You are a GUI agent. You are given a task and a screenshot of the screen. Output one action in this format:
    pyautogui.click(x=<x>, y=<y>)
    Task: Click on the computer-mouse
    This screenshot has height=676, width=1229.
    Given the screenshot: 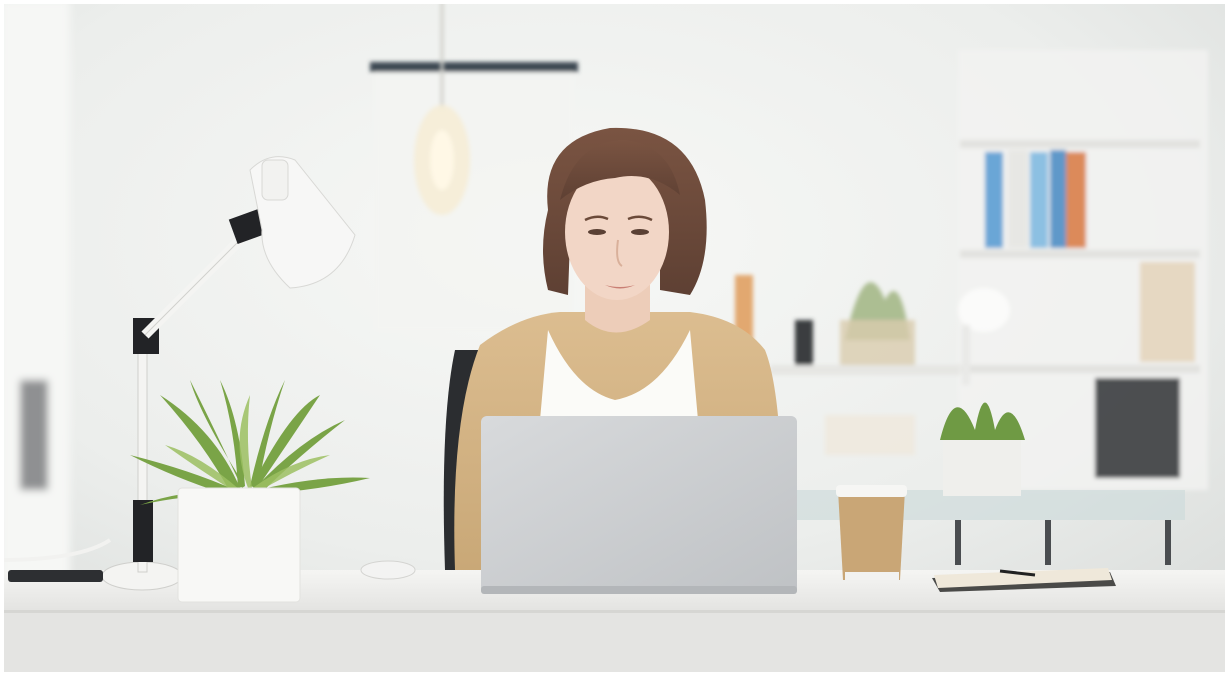 What is the action you would take?
    pyautogui.click(x=388, y=570)
    